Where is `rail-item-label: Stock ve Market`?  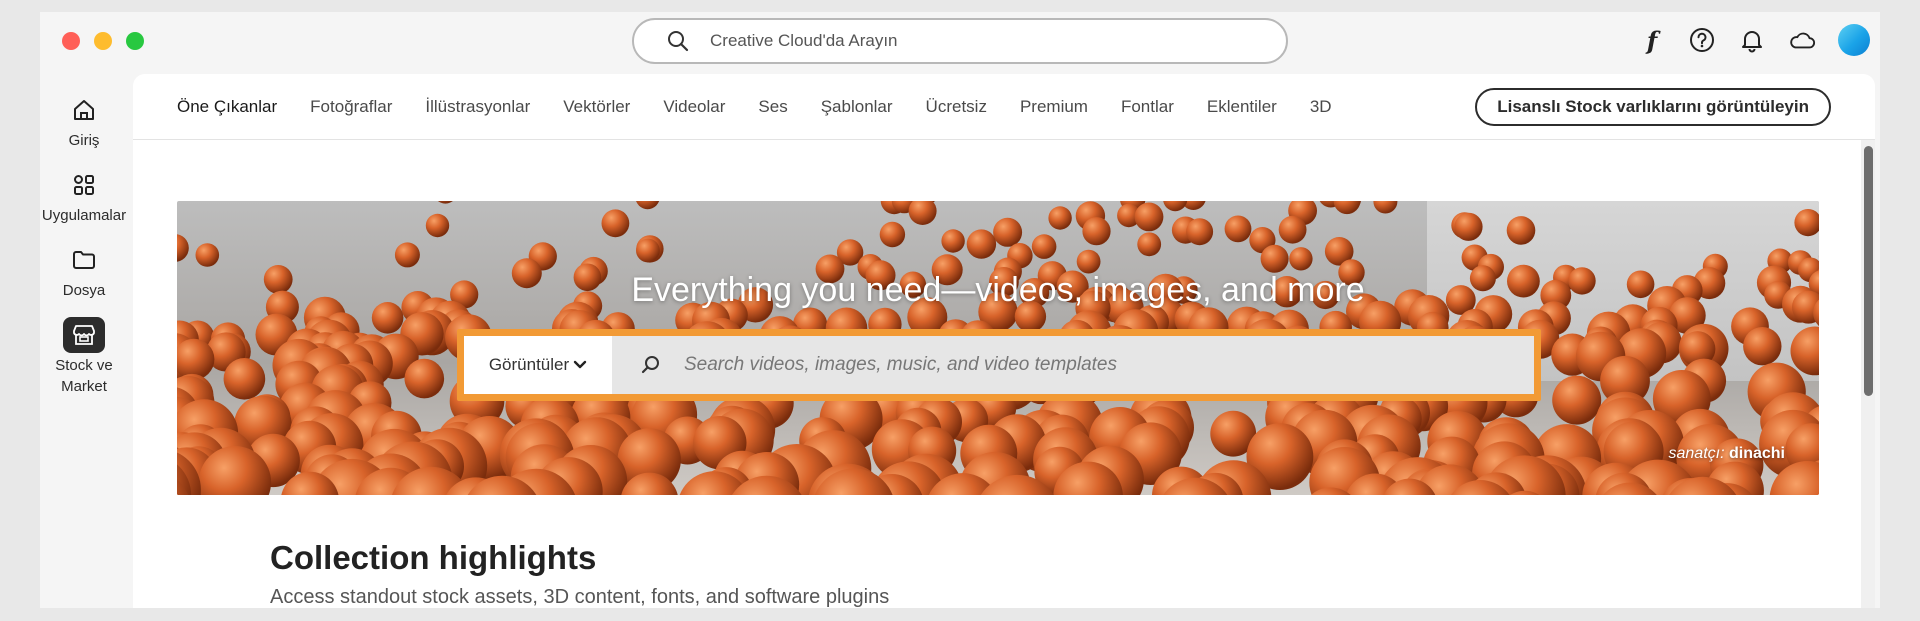 rail-item-label: Stock ve Market is located at coordinates (84, 376).